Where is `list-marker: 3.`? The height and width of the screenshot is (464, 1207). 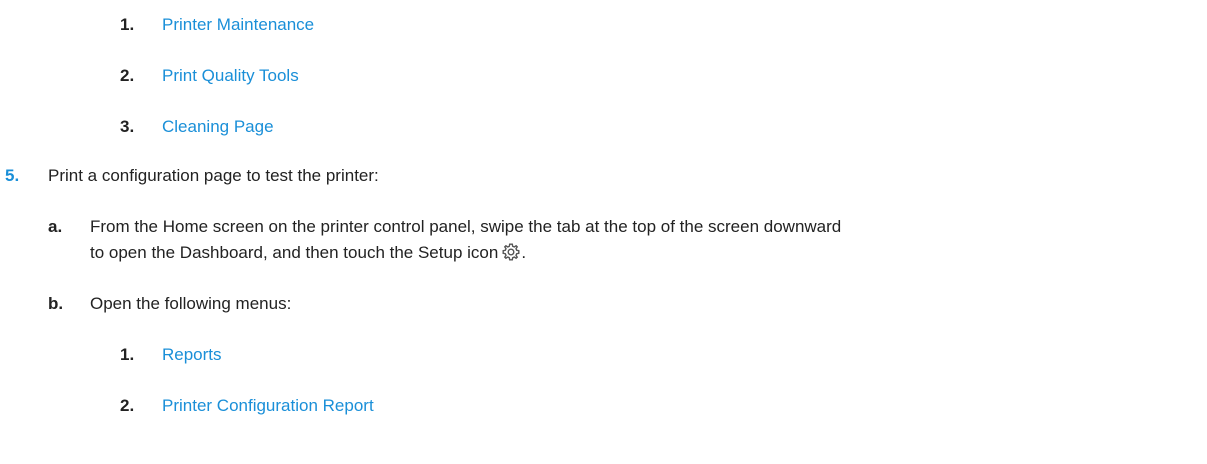
list-marker: 3. is located at coordinates (127, 126).